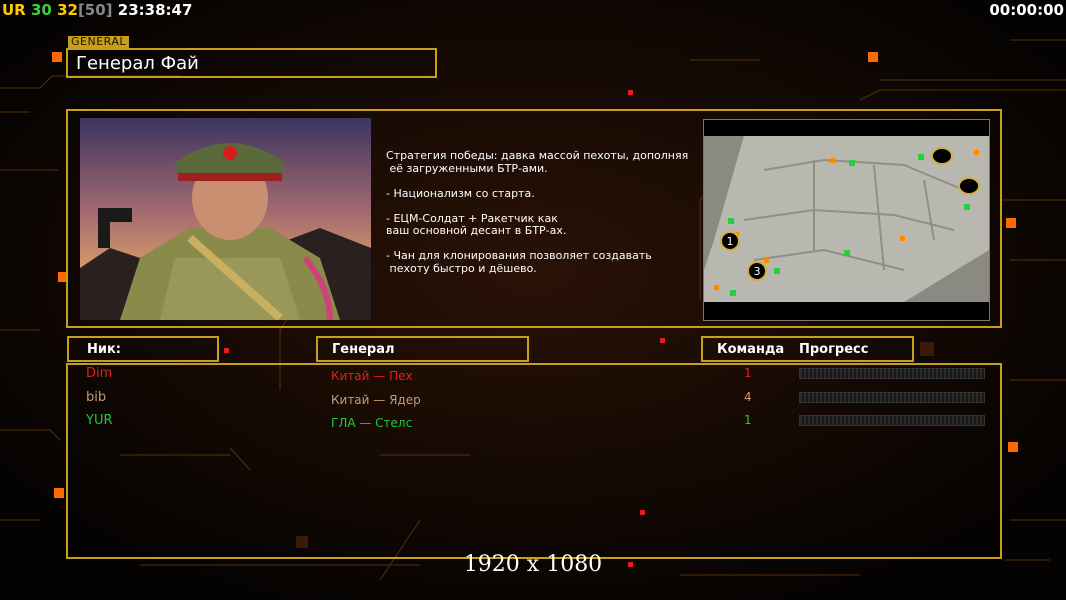  I want to click on player-nick: YUR, so click(99, 420).